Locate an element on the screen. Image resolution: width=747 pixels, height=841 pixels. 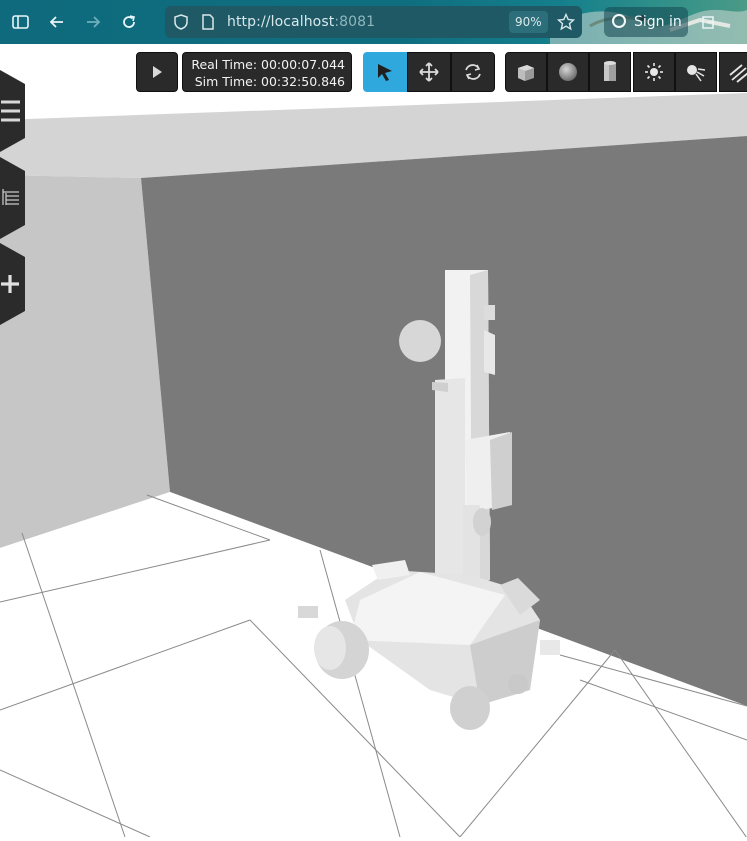
url-text: http://localhost:8081 is located at coordinates (301, 22).